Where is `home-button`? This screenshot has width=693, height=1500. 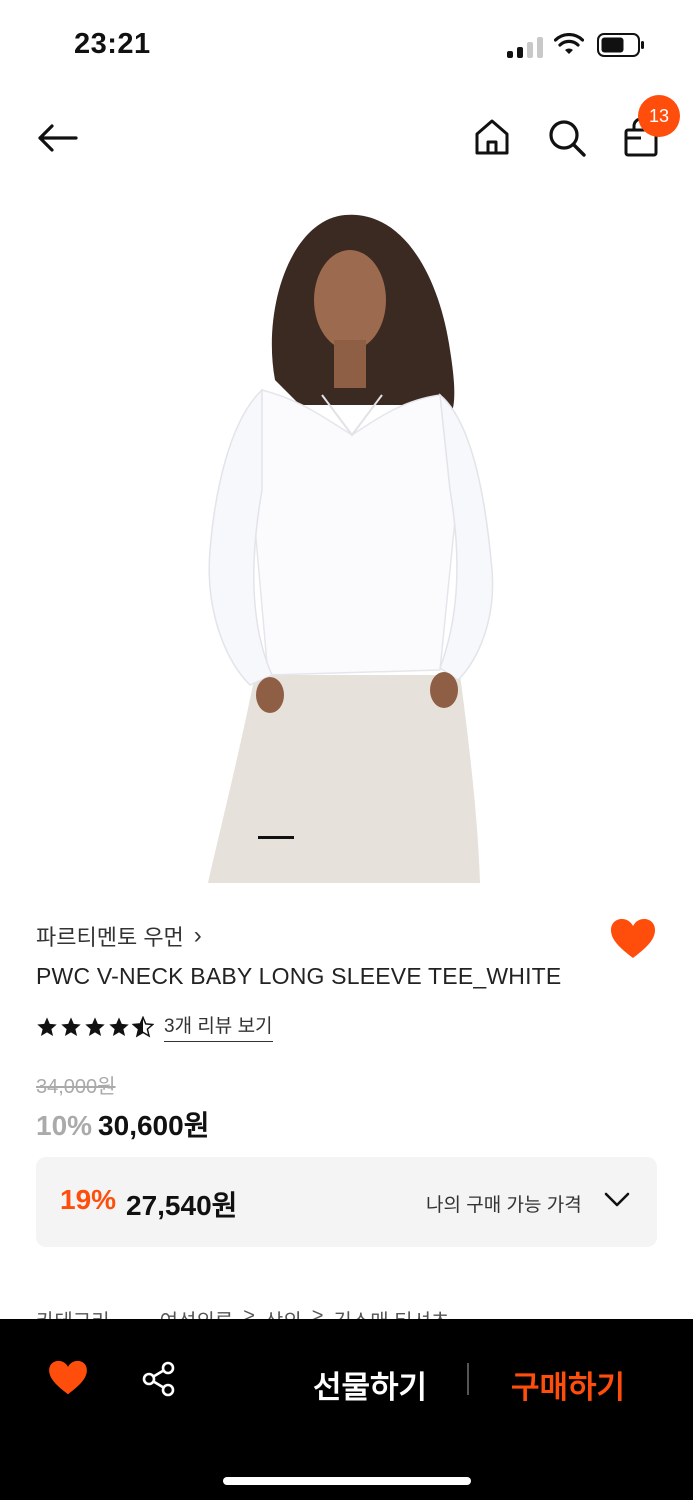
home-button is located at coordinates (492, 137).